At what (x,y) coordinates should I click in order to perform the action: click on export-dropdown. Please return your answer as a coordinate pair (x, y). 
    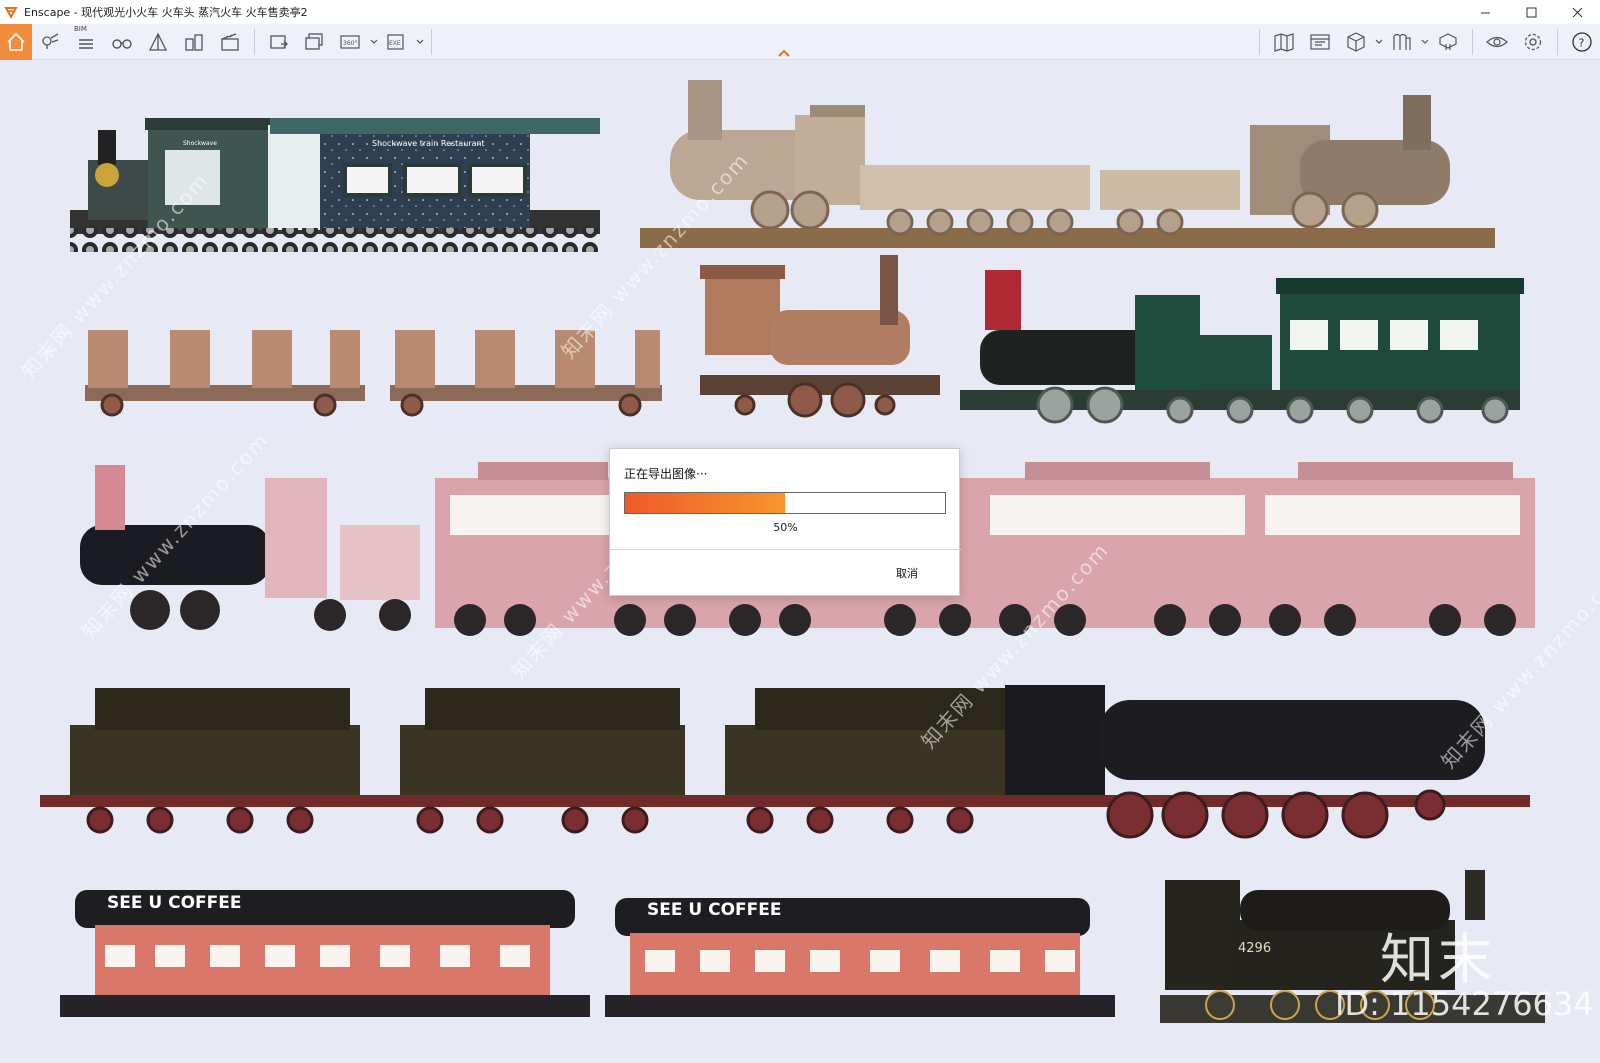
    Looking at the image, I should click on (420, 42).